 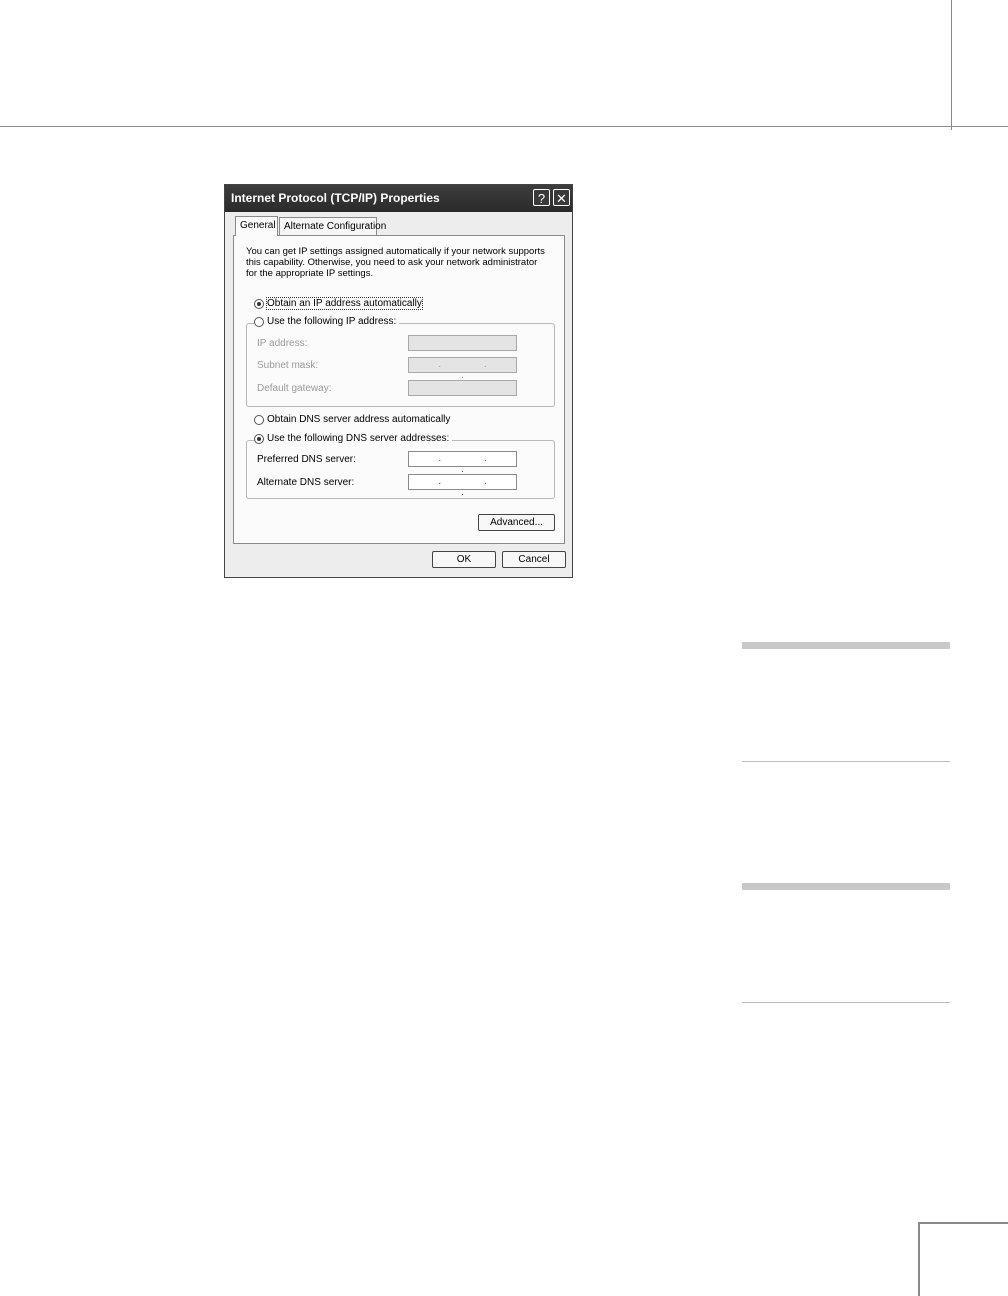 What do you see at coordinates (294, 388) in the screenshot?
I see `default-gateway-label: Default gateway:` at bounding box center [294, 388].